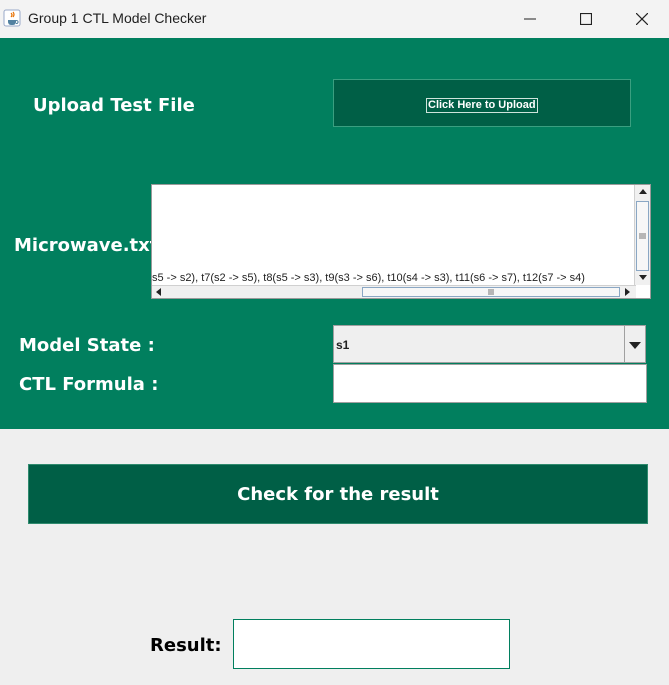 This screenshot has height=685, width=669. I want to click on horizontal-scroll-thumb, so click(491, 292).